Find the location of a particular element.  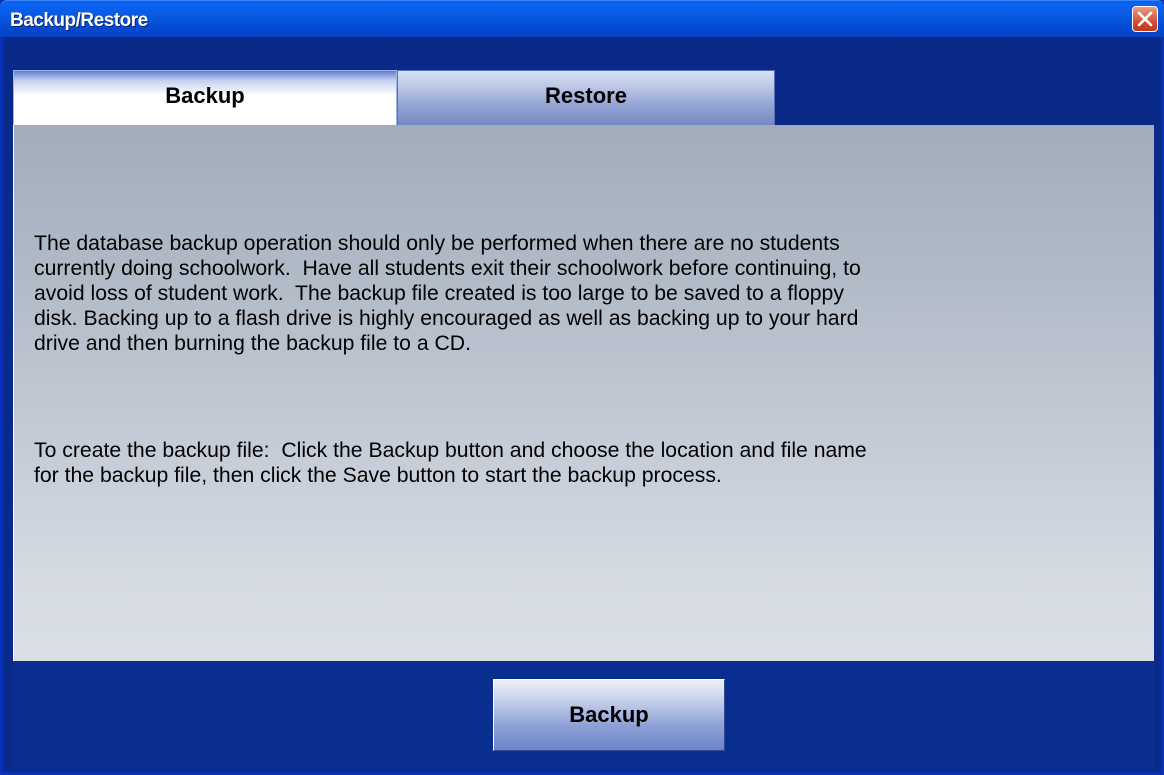

tab-restore-label: Restore is located at coordinates (586, 95).